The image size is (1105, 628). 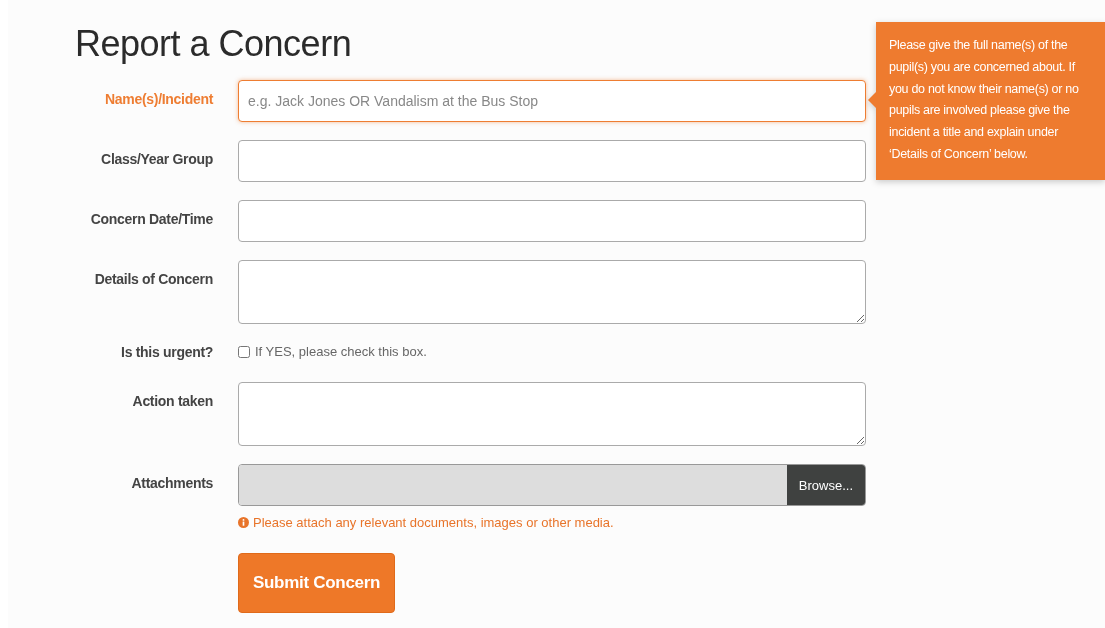 What do you see at coordinates (172, 400) in the screenshot?
I see `field-label: Action taken` at bounding box center [172, 400].